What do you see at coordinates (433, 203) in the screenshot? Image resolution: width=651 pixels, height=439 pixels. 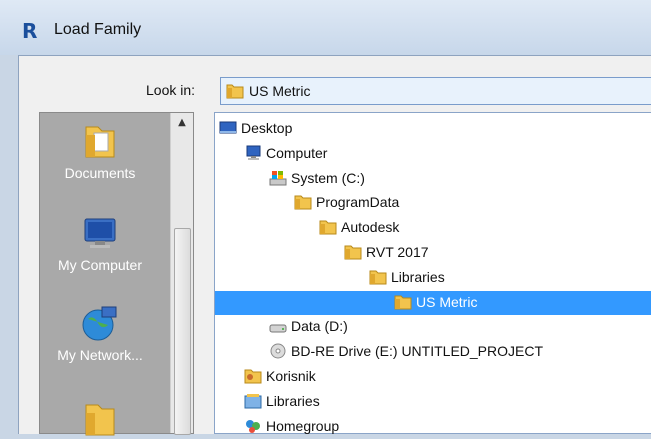 I see `tree-item: ProgramData` at bounding box center [433, 203].